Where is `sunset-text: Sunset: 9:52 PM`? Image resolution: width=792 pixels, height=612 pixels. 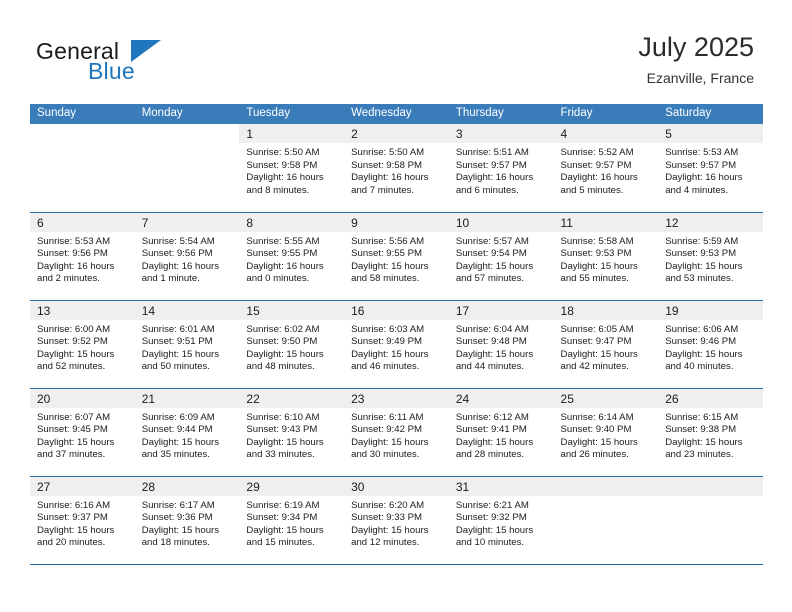
sunset-text: Sunset: 9:52 PM is located at coordinates (72, 342).